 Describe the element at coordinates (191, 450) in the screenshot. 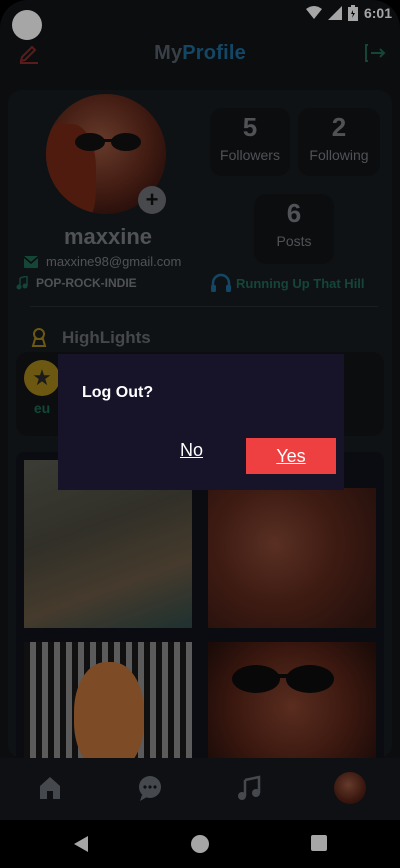

I see `no-button: No` at that location.